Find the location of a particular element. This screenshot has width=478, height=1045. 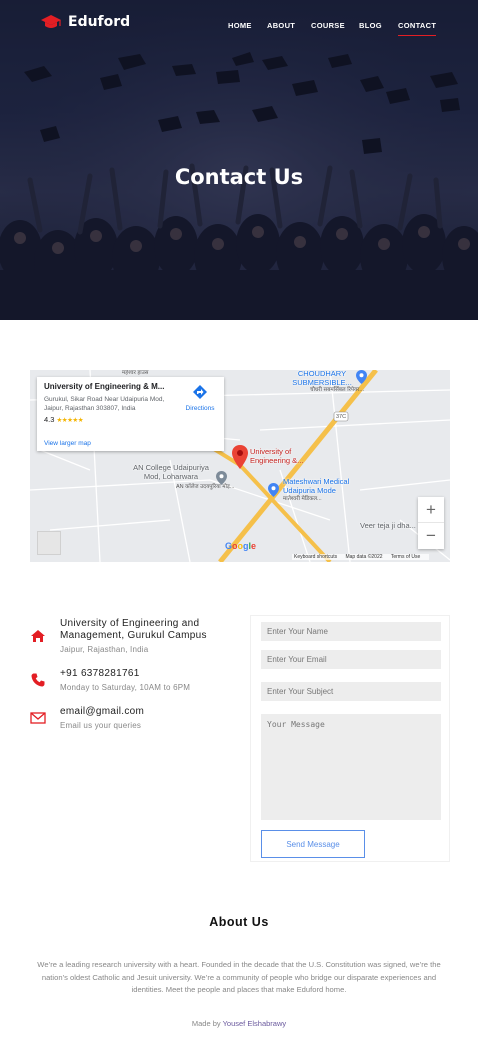

footer-prefix: Made by is located at coordinates (206, 1023).